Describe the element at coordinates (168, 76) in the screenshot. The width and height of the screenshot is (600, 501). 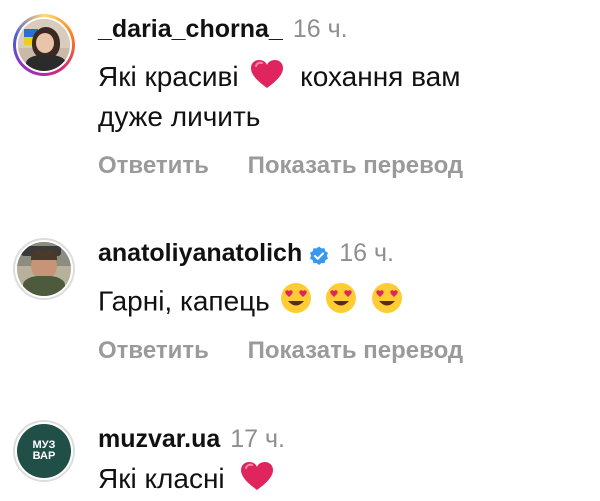
I see `comment-text-part: Які красиві` at that location.